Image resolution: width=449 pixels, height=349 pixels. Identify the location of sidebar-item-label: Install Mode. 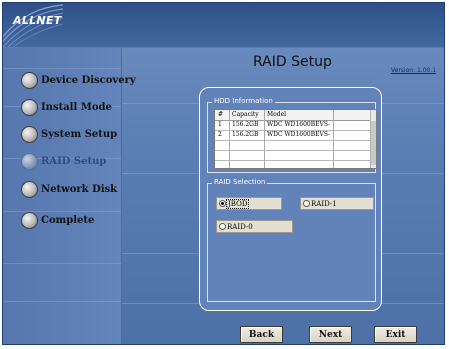
(76, 107).